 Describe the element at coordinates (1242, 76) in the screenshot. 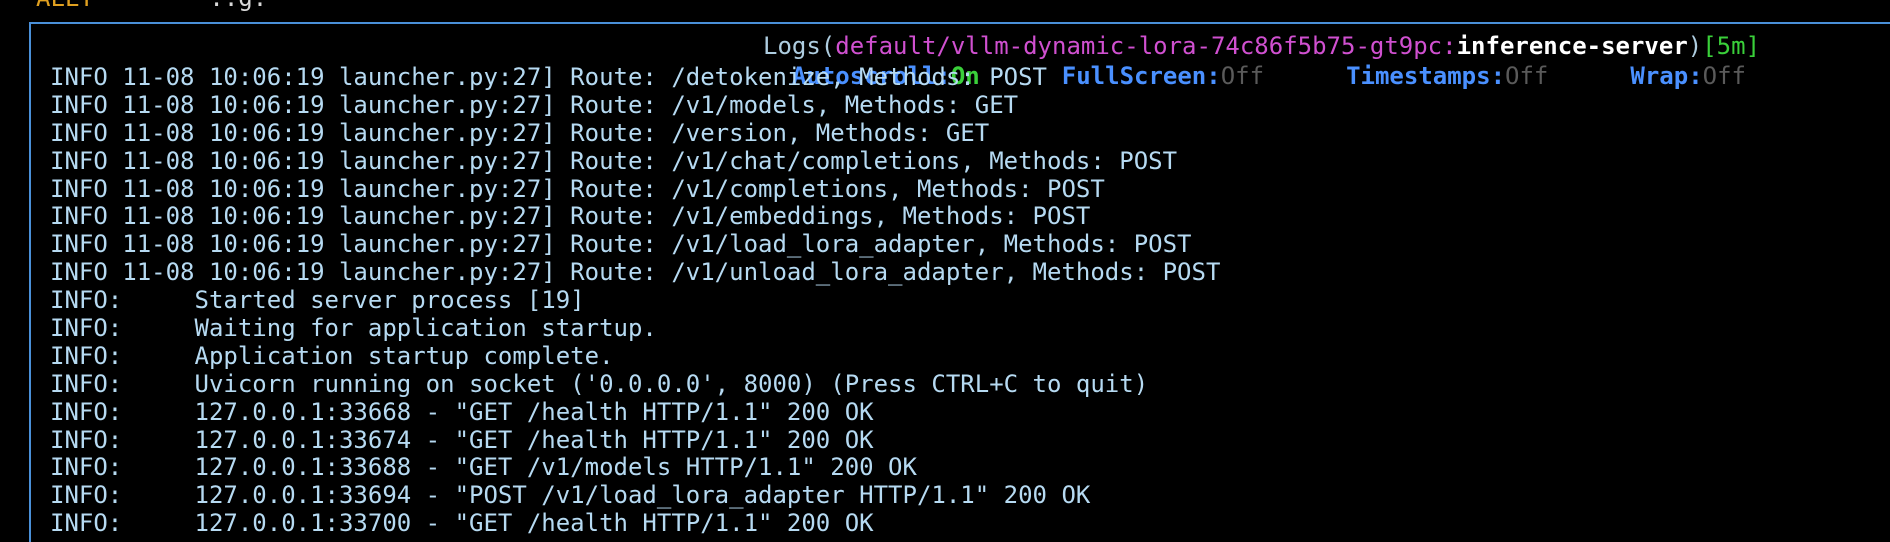

I see `fullscreen-value: Off` at that location.